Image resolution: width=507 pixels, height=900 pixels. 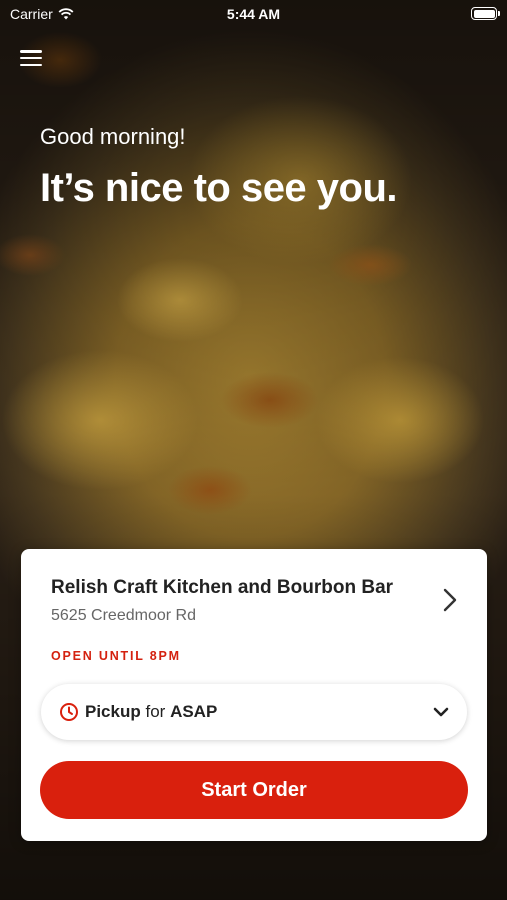 What do you see at coordinates (219, 188) in the screenshot?
I see `welcome-headline: It’s nice to see you.` at bounding box center [219, 188].